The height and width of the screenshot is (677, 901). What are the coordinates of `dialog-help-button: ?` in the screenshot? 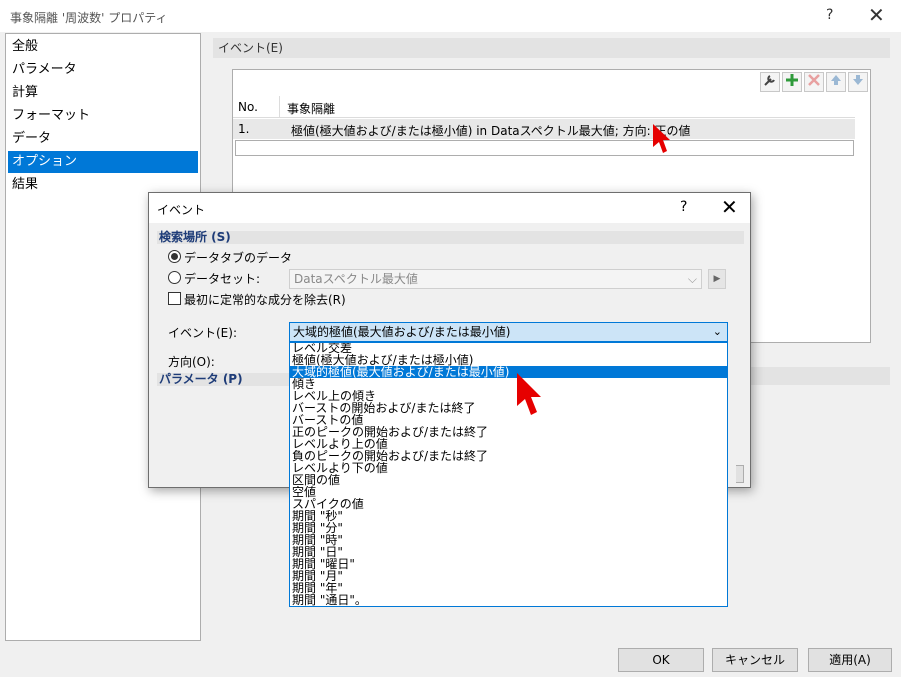 It's located at (683, 207).